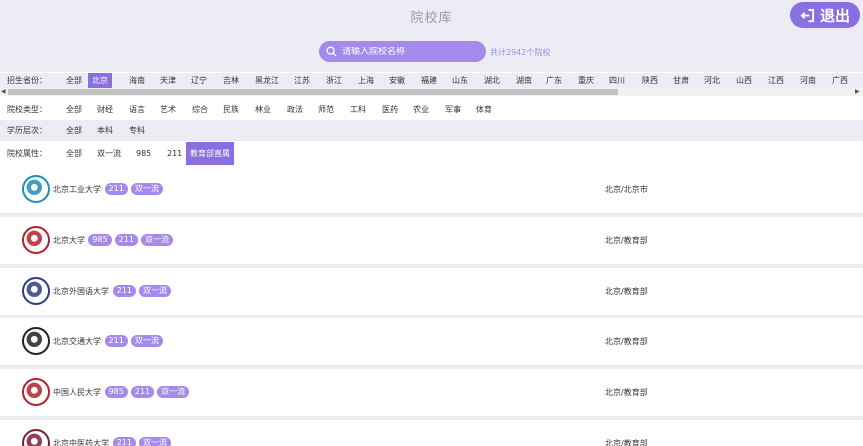  I want to click on province-option: 福建, so click(429, 80).